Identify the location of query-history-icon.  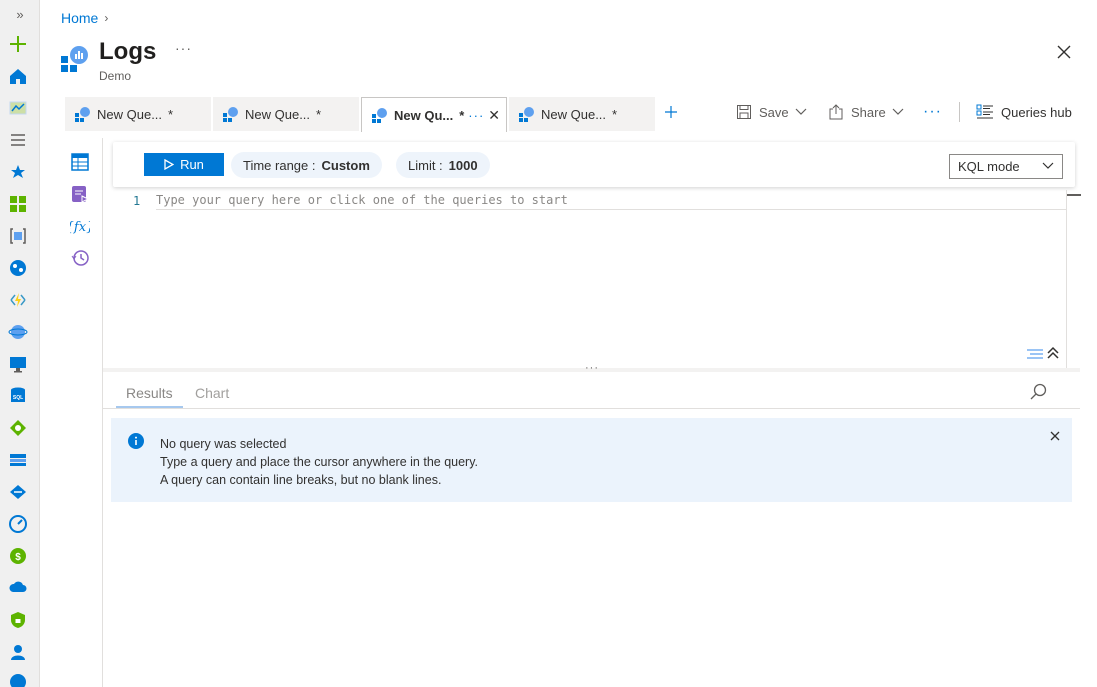
(80, 258).